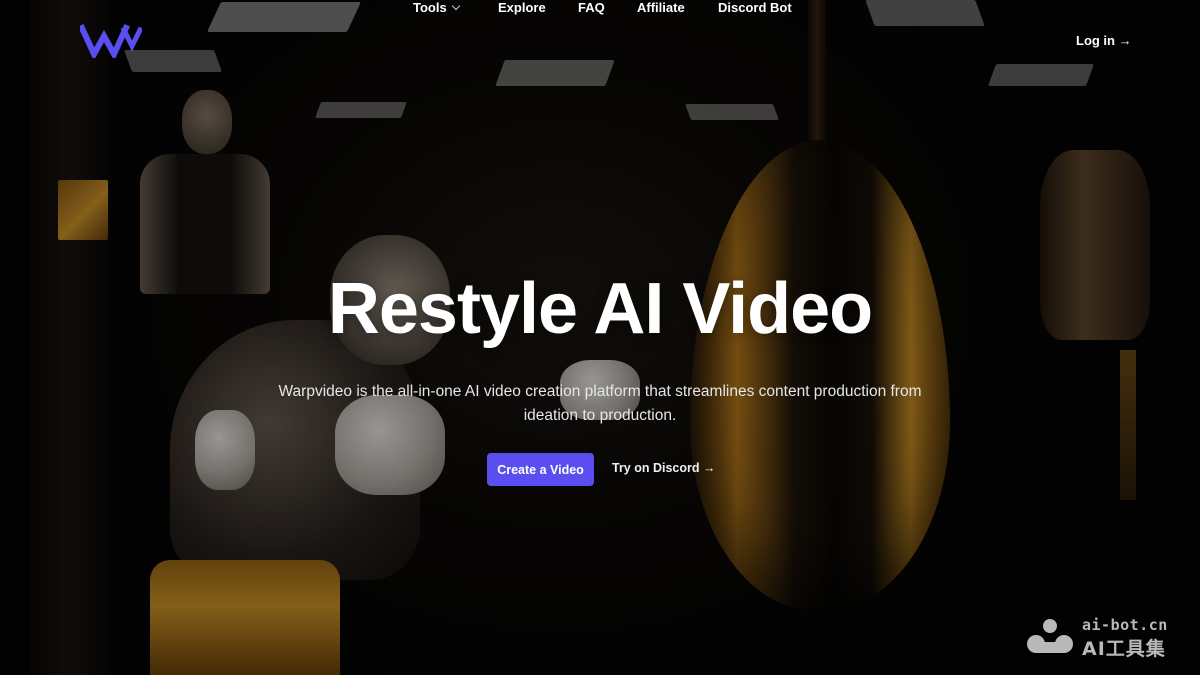  I want to click on watermark: ai-bot.cn AI工具集, so click(1104, 637).